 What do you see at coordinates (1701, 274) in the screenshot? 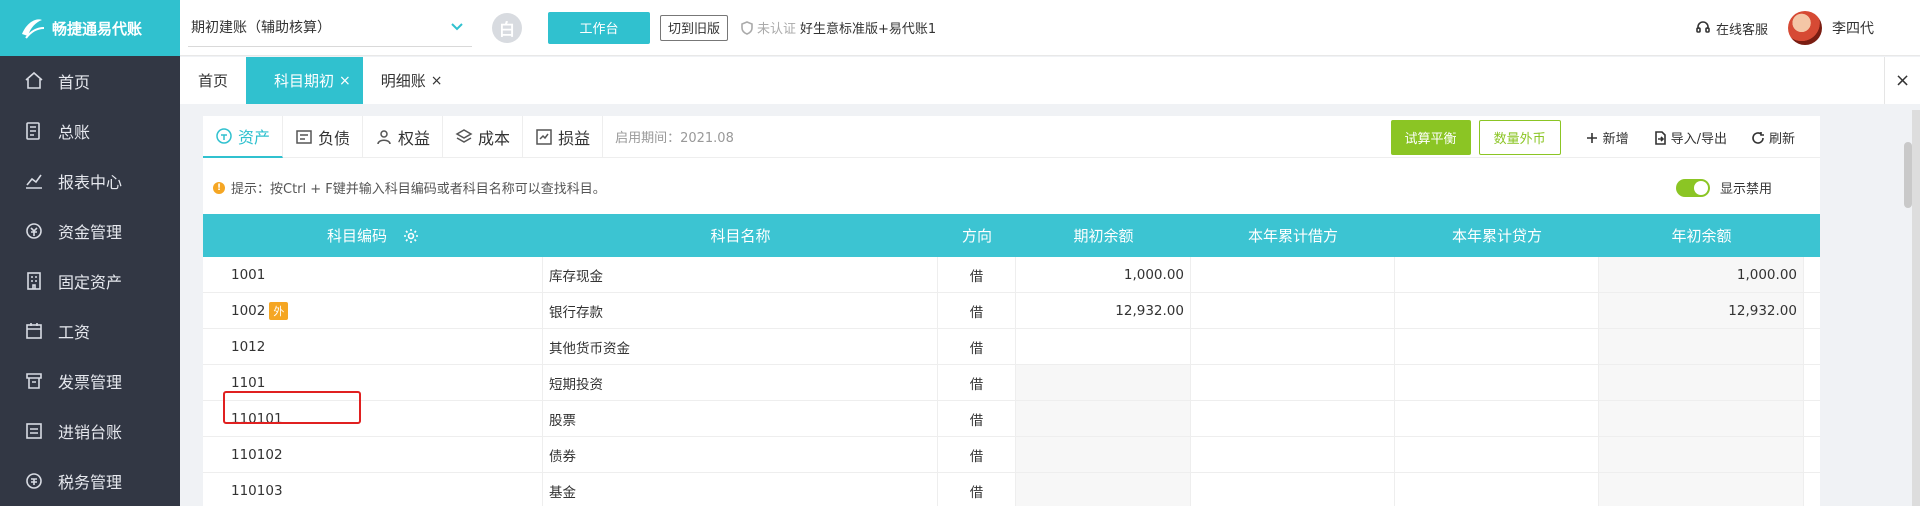
I see `cell-year-start-balance: 1,000.00` at bounding box center [1701, 274].